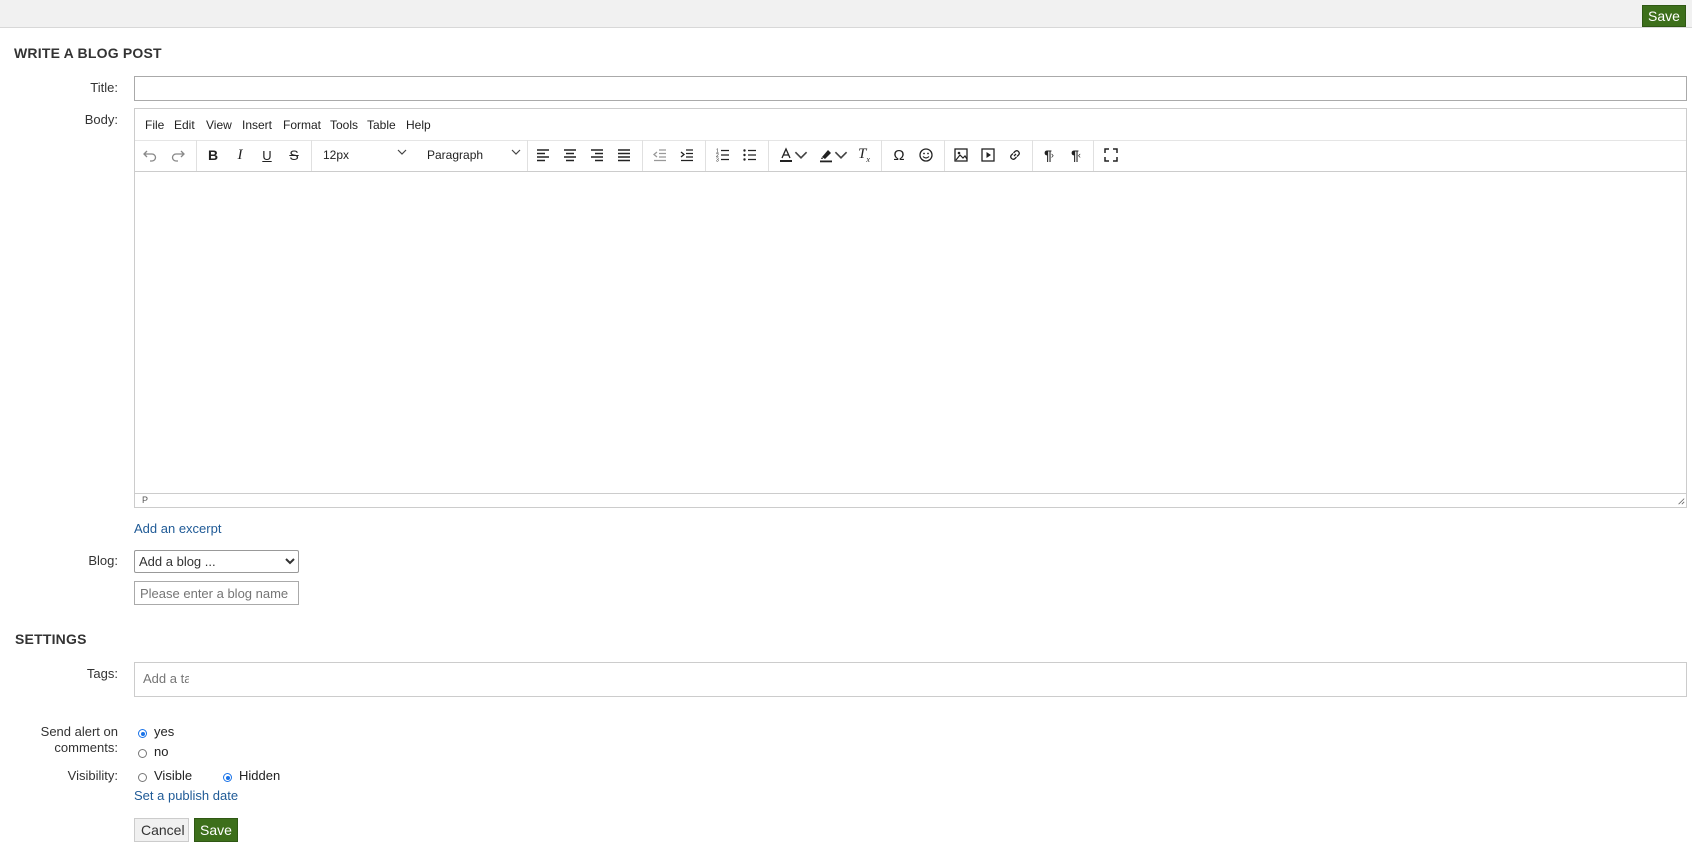 This screenshot has height=849, width=1692. I want to click on visibility-hidden-radio, so click(227, 777).